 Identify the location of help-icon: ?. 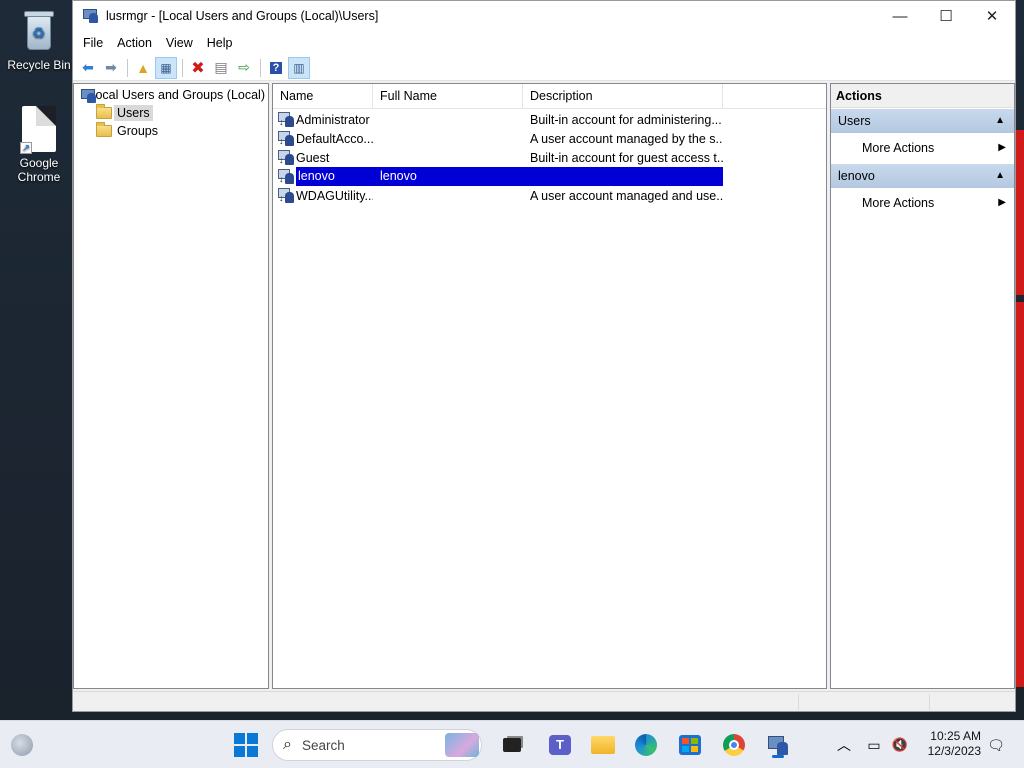
(276, 68).